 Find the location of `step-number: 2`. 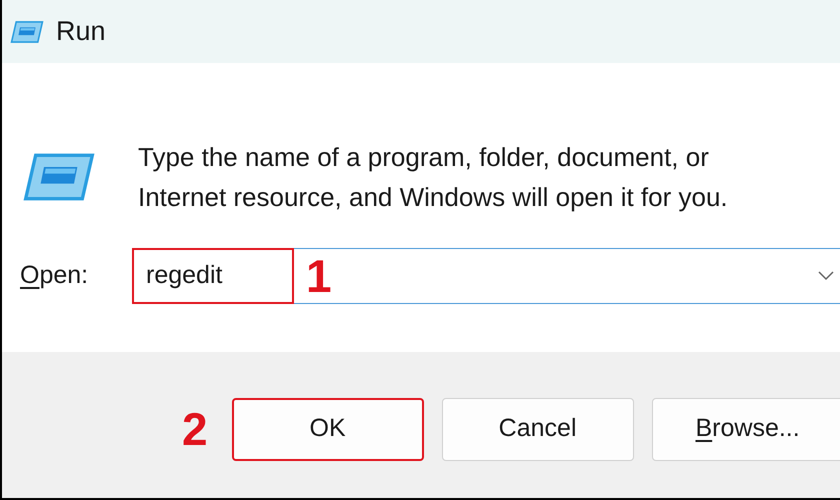

step-number: 2 is located at coordinates (195, 429).